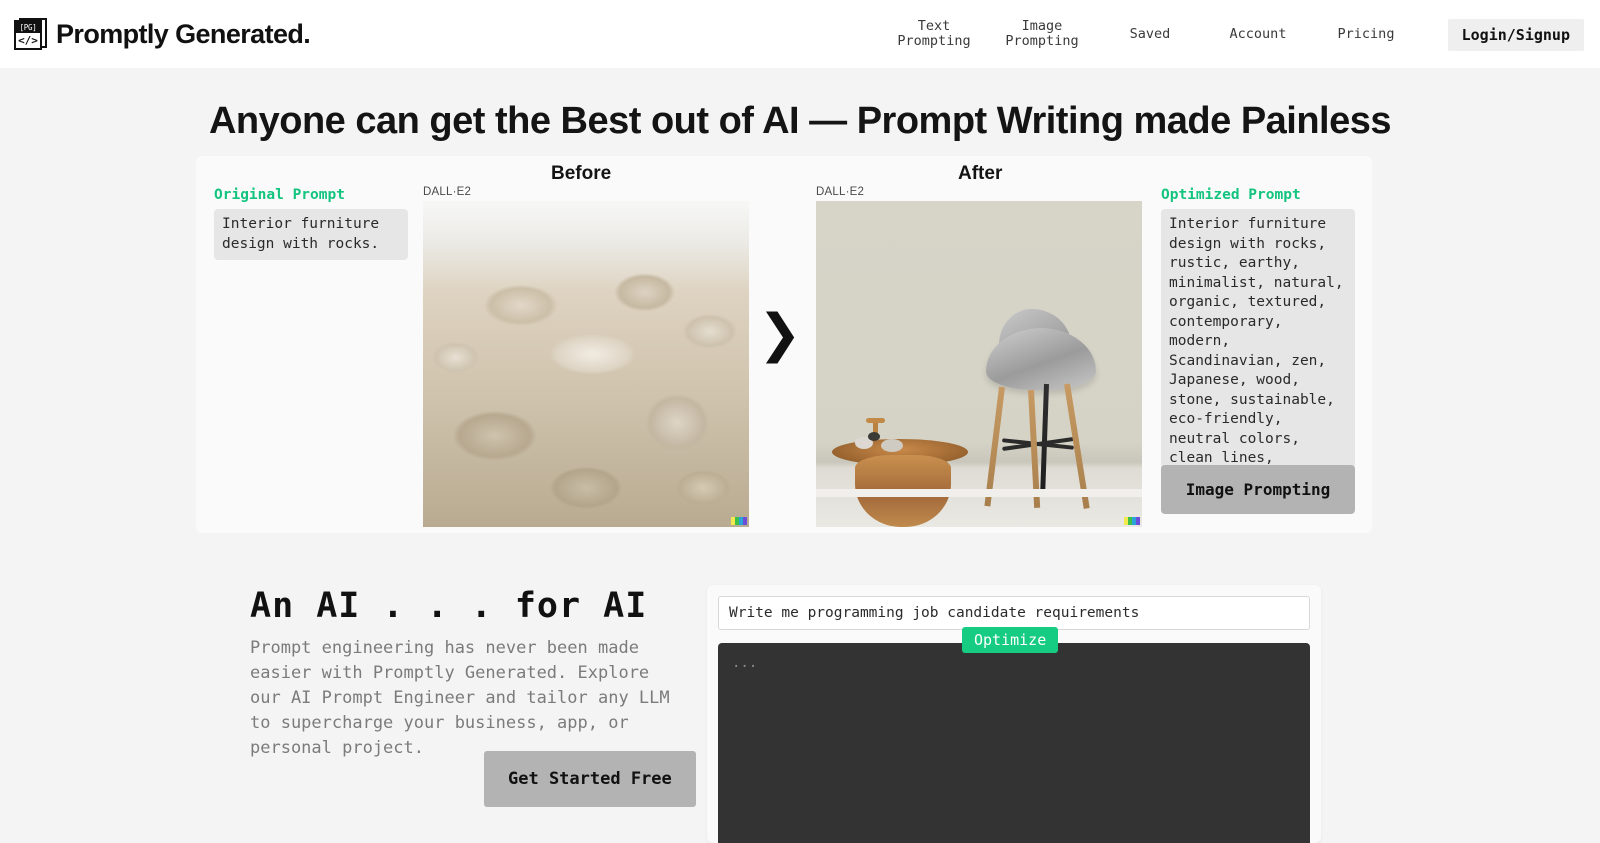 This screenshot has height=843, width=1600. Describe the element at coordinates (1258, 489) in the screenshot. I see `image-prompting-button: Image Prompting` at that location.